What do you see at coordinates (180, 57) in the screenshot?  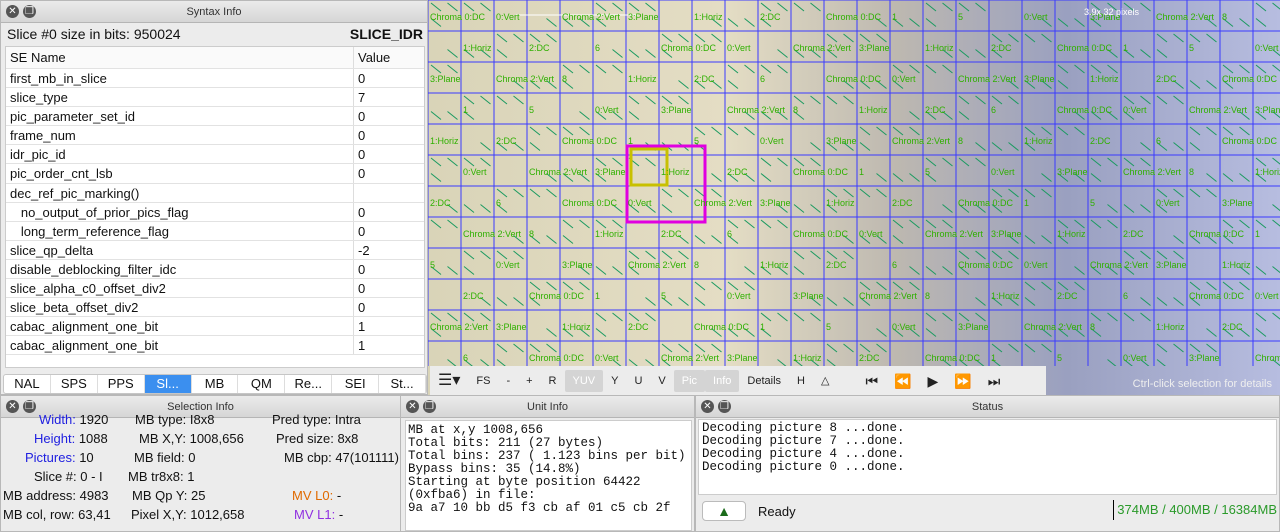 I see `col-se-name: SE Name` at bounding box center [180, 57].